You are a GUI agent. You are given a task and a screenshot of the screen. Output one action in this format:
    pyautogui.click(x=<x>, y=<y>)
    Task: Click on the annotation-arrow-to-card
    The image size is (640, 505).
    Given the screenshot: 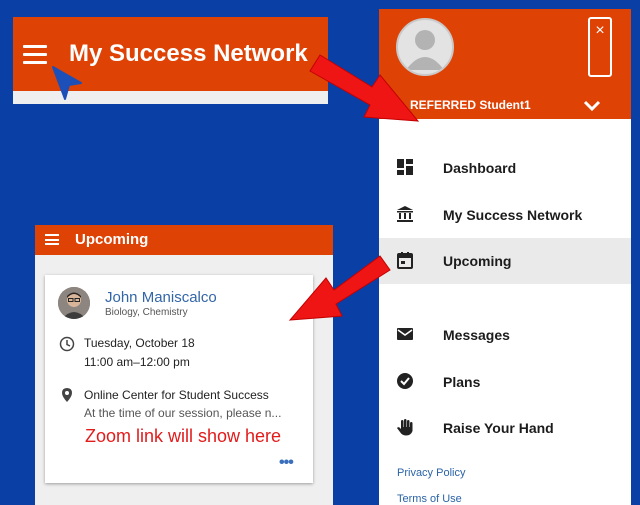 What is the action you would take?
    pyautogui.click(x=339, y=288)
    